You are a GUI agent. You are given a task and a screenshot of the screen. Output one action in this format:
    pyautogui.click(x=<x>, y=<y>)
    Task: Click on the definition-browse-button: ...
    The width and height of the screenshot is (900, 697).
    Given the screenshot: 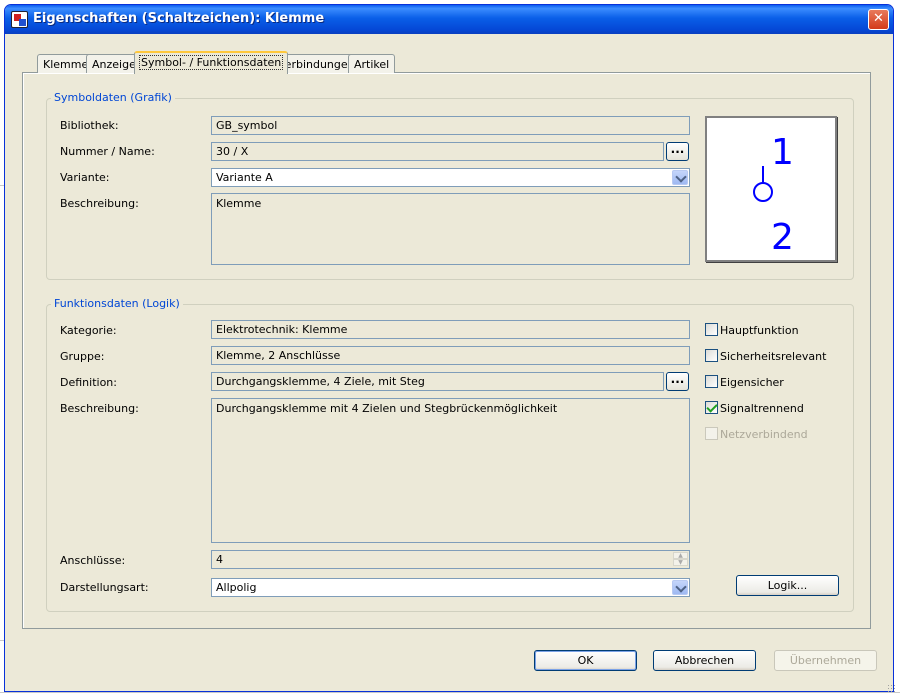 What is the action you would take?
    pyautogui.click(x=677, y=381)
    